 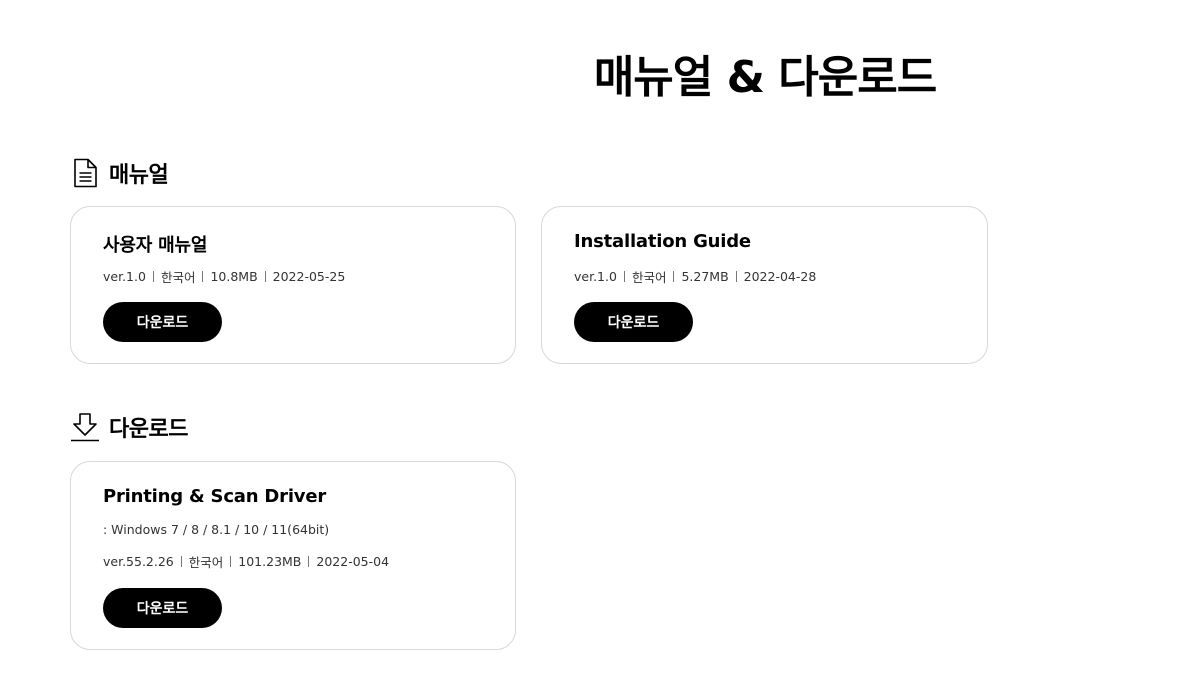 I want to click on file-version: ver.55.2.26, so click(x=138, y=561).